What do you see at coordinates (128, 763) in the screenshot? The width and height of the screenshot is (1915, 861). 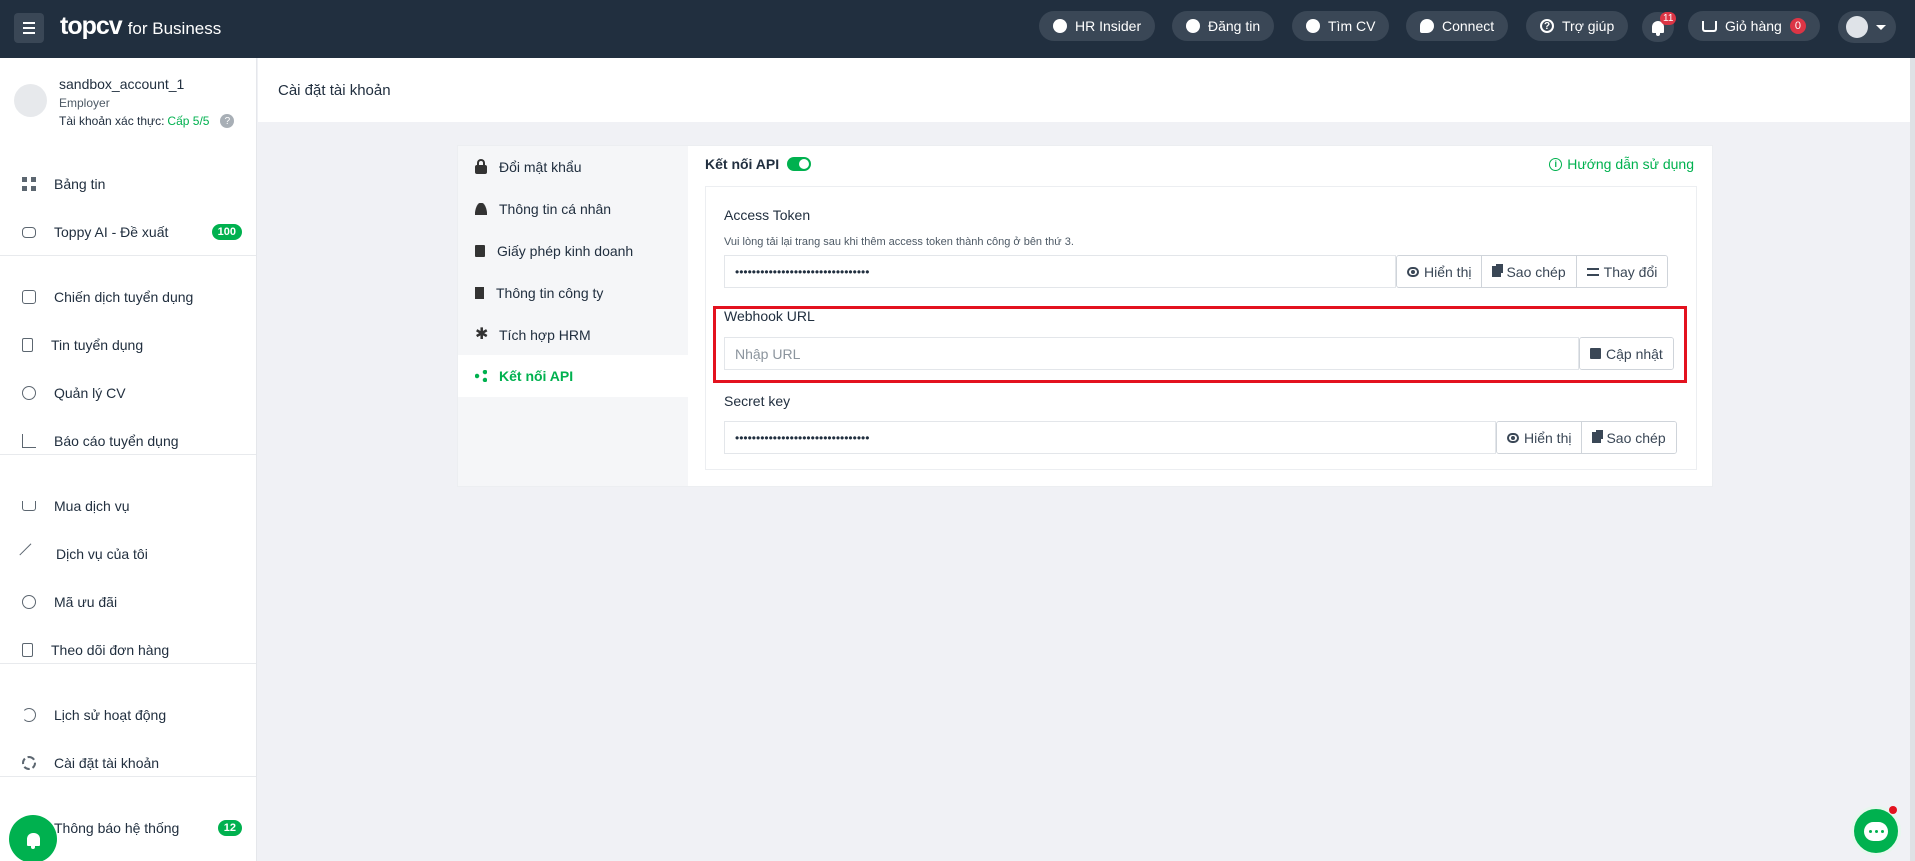 I see `sidebar-item-account-settings: Cài đặt tài khoản` at bounding box center [128, 763].